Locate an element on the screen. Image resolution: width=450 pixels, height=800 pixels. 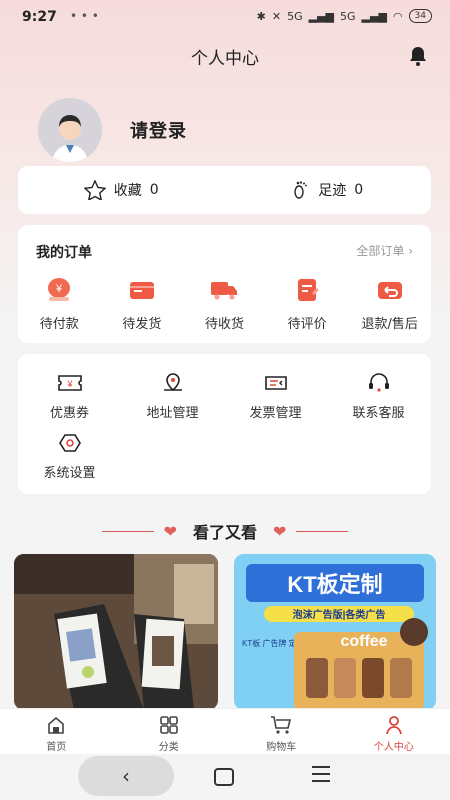
system-nav-bar: ‹ is located at coordinates (225, 777).